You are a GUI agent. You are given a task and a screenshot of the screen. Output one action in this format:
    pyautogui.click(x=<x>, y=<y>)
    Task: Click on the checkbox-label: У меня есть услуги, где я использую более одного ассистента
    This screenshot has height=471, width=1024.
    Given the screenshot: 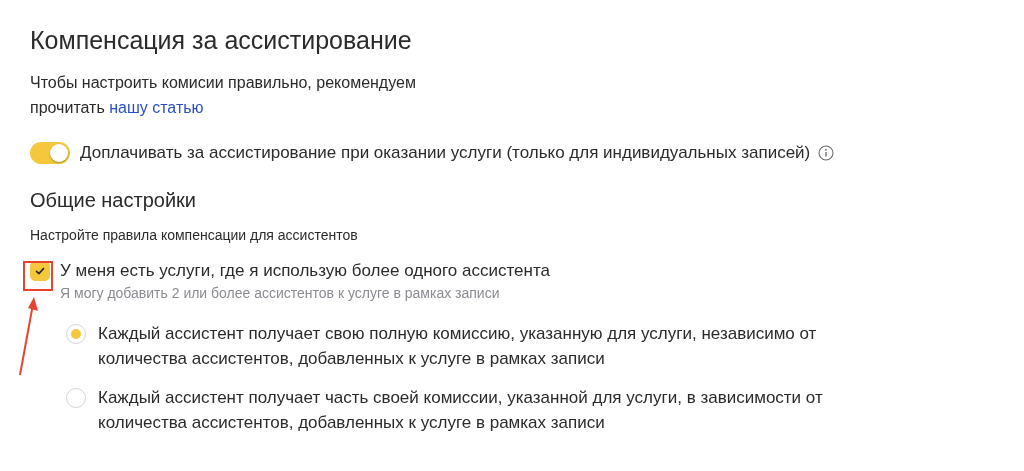 What is the action you would take?
    pyautogui.click(x=305, y=271)
    